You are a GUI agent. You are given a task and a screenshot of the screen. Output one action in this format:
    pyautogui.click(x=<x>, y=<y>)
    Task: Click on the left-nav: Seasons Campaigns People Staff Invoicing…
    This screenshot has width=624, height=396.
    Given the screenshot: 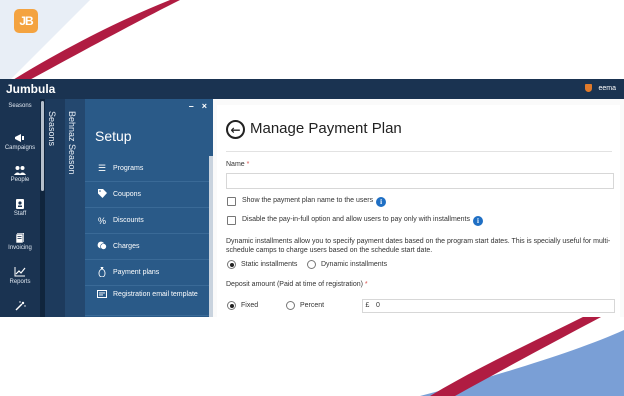 What is the action you would take?
    pyautogui.click(x=20, y=208)
    